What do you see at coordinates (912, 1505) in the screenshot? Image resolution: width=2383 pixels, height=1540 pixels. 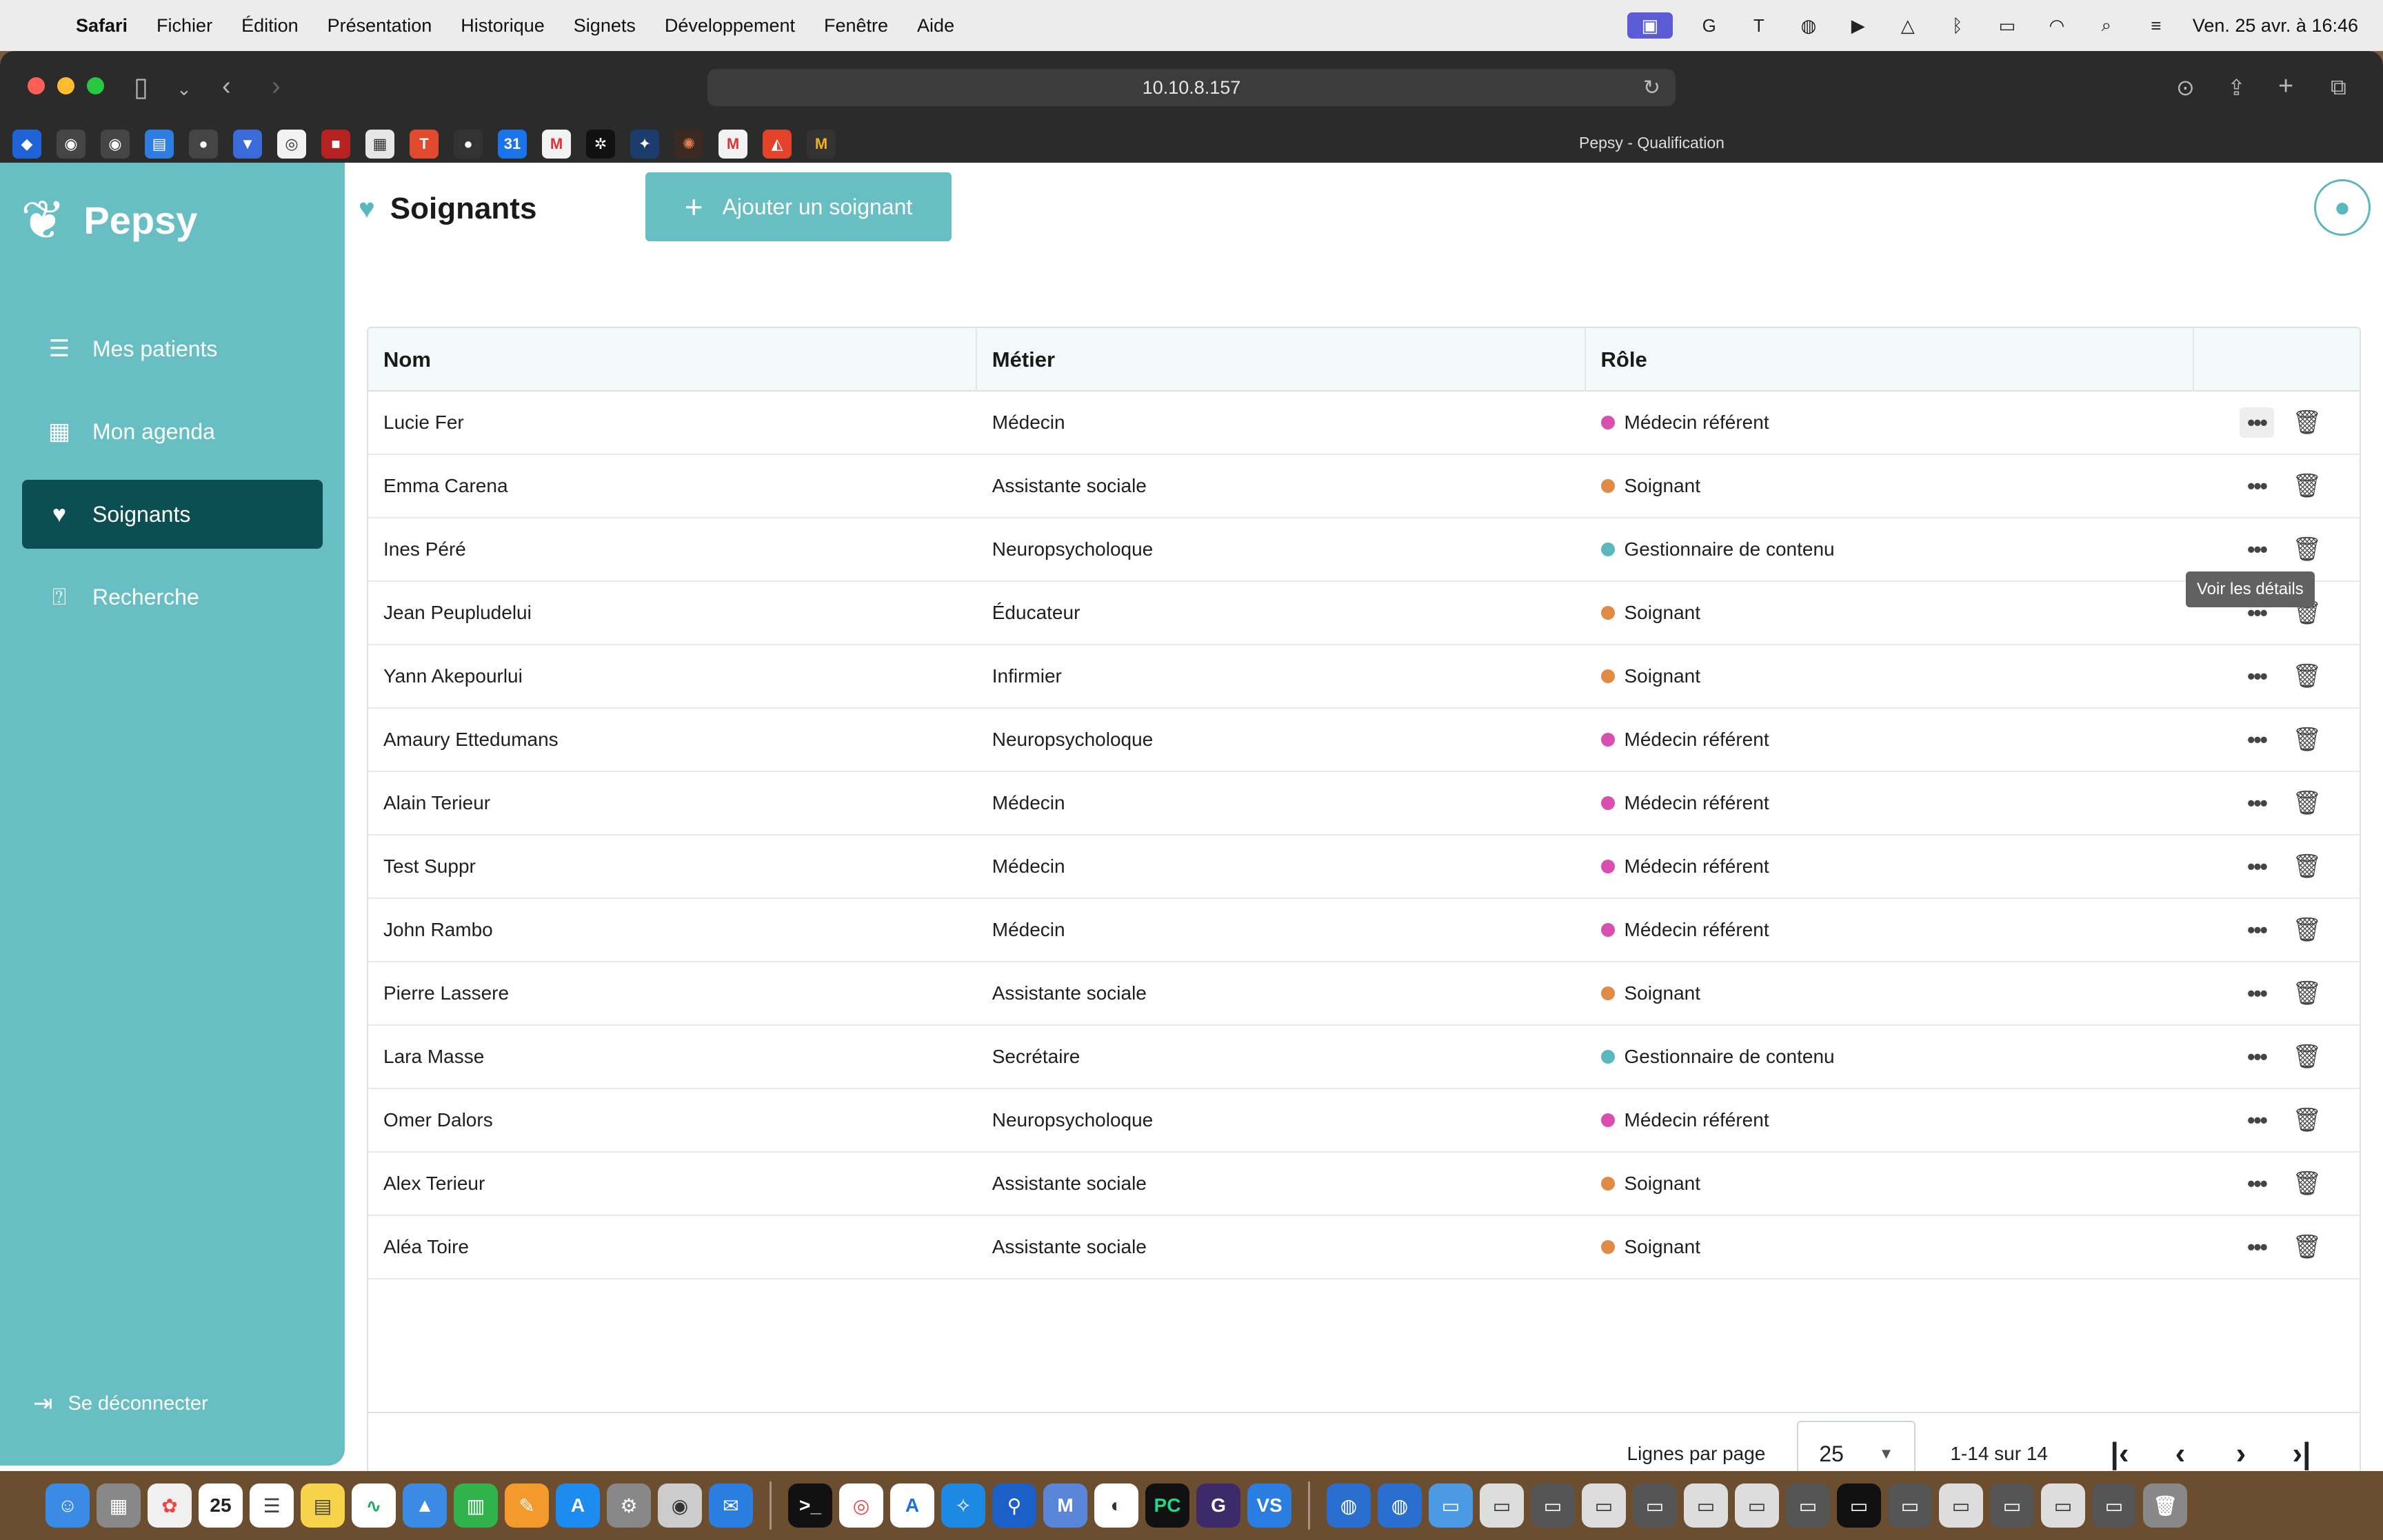 I see `xcode-instruments-icon: A` at bounding box center [912, 1505].